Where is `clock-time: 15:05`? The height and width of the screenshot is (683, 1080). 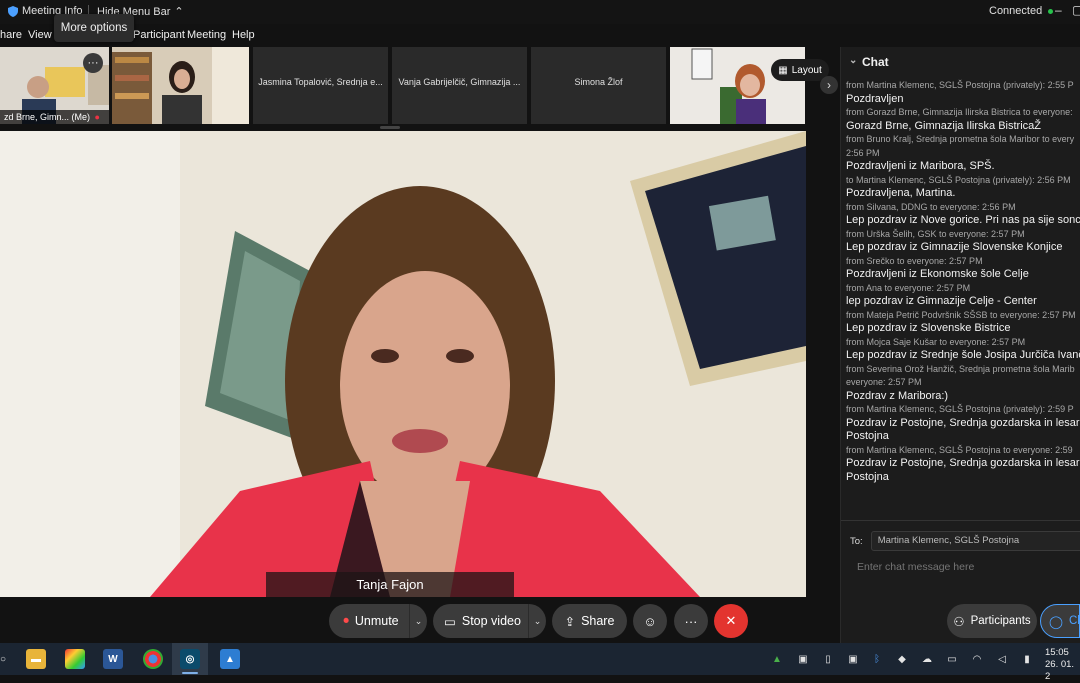
clock-time: 15:05 is located at coordinates (1057, 652).